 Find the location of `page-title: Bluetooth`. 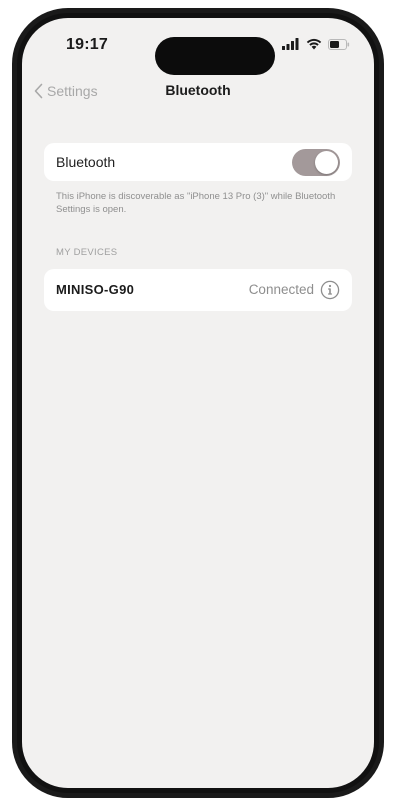

page-title: Bluetooth is located at coordinates (198, 90).